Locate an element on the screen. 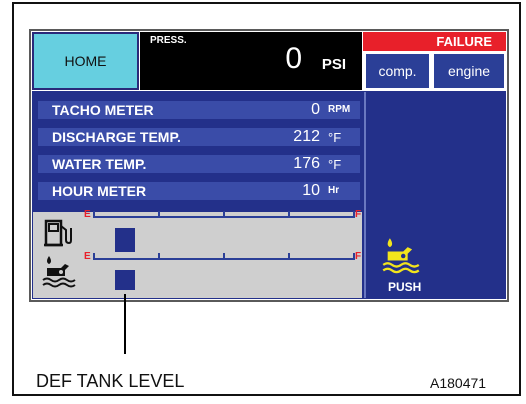 The width and height of the screenshot is (526, 404). push-button: PUSH is located at coordinates (400, 265).